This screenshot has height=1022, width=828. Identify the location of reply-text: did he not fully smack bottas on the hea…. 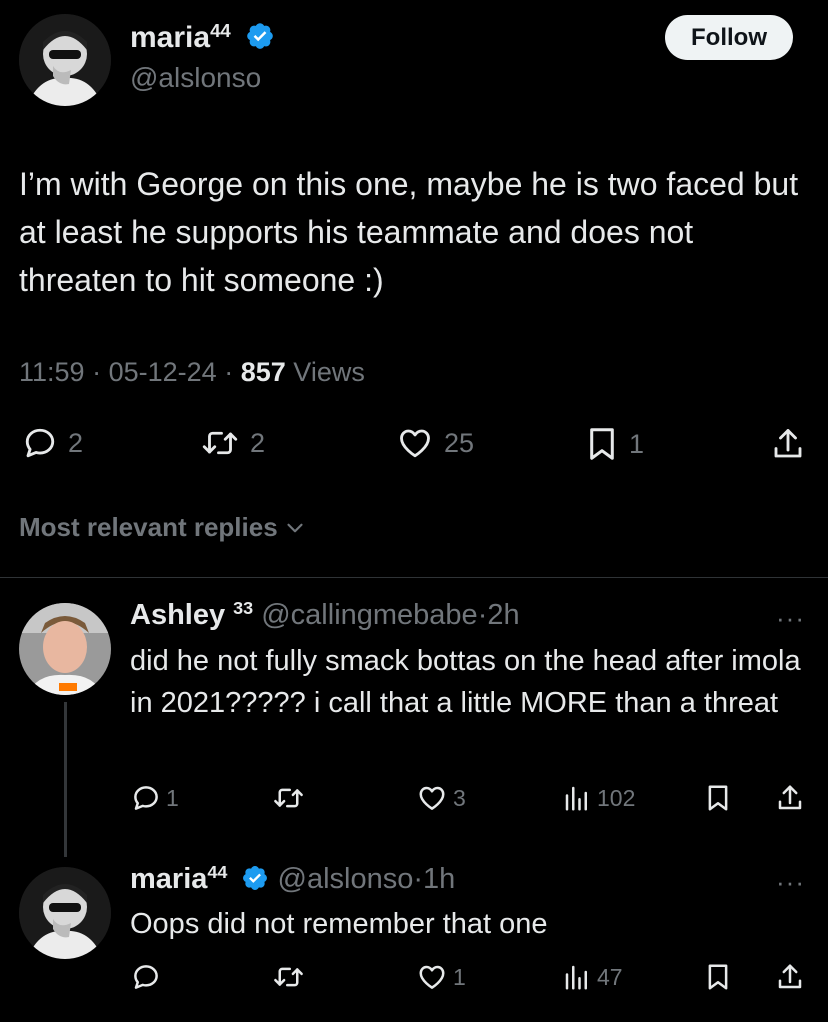
(465, 682).